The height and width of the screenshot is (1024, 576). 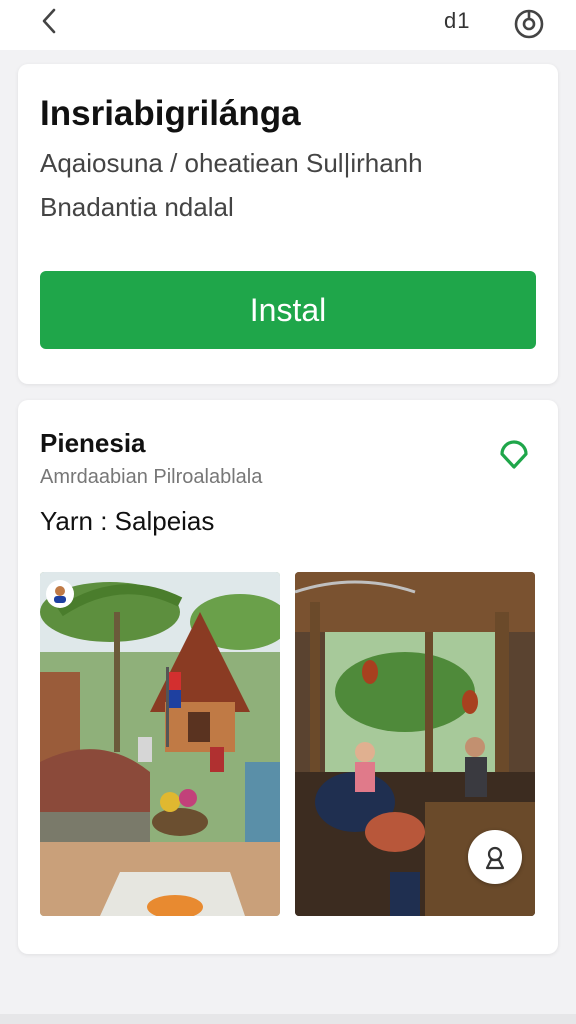 What do you see at coordinates (93, 443) in the screenshot?
I see `section-title: Pienesia` at bounding box center [93, 443].